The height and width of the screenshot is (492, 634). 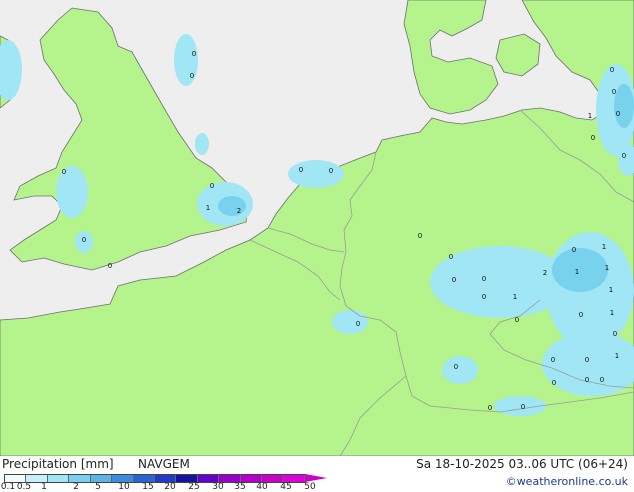 I want to click on legend-title: Precipitation [mm], so click(x=58, y=464).